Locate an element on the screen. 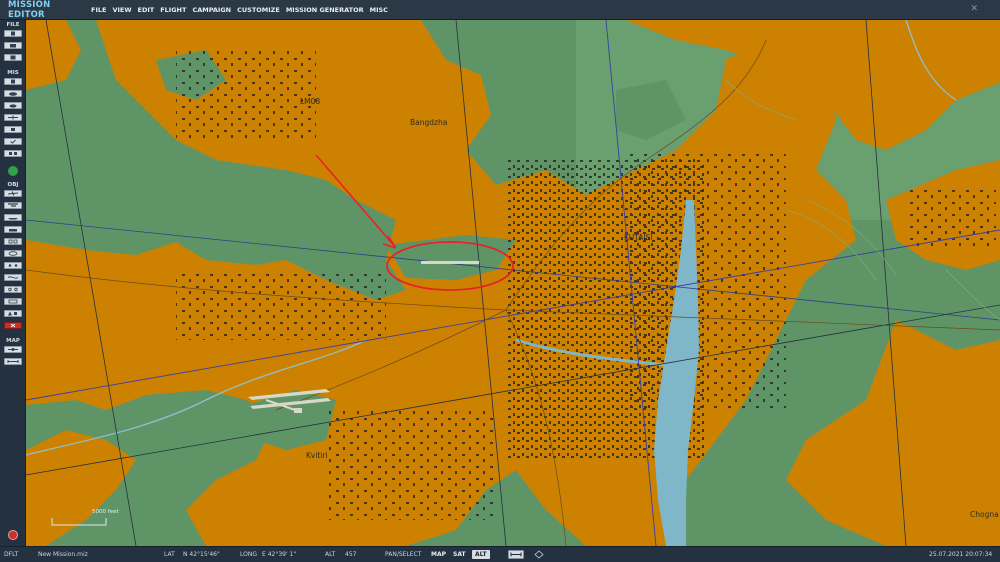  add-nav-point-button is located at coordinates (13, 265).